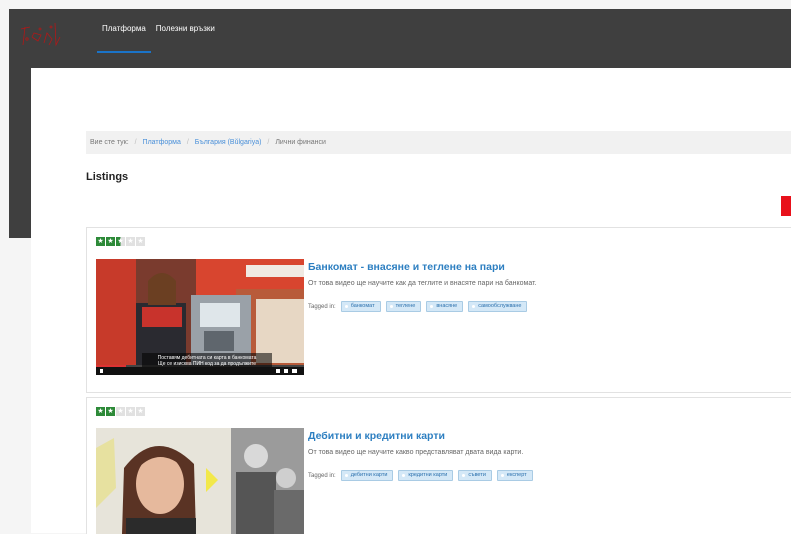  I want to click on nav-item-useful-links: Полезни връзки, so click(185, 39).